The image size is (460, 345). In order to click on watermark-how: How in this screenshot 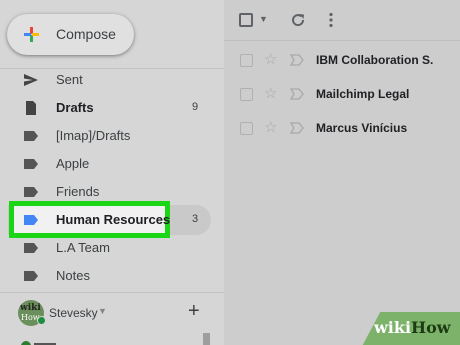, I will do `click(431, 327)`.